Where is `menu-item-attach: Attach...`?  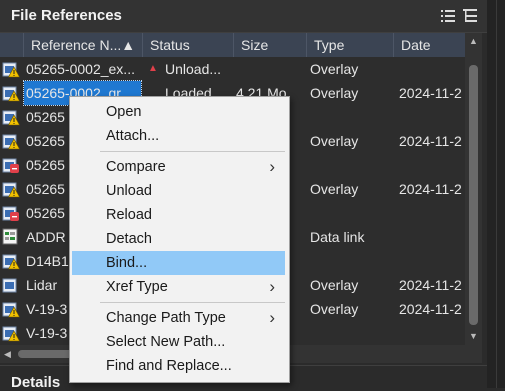
menu-item-attach: Attach... is located at coordinates (178, 136).